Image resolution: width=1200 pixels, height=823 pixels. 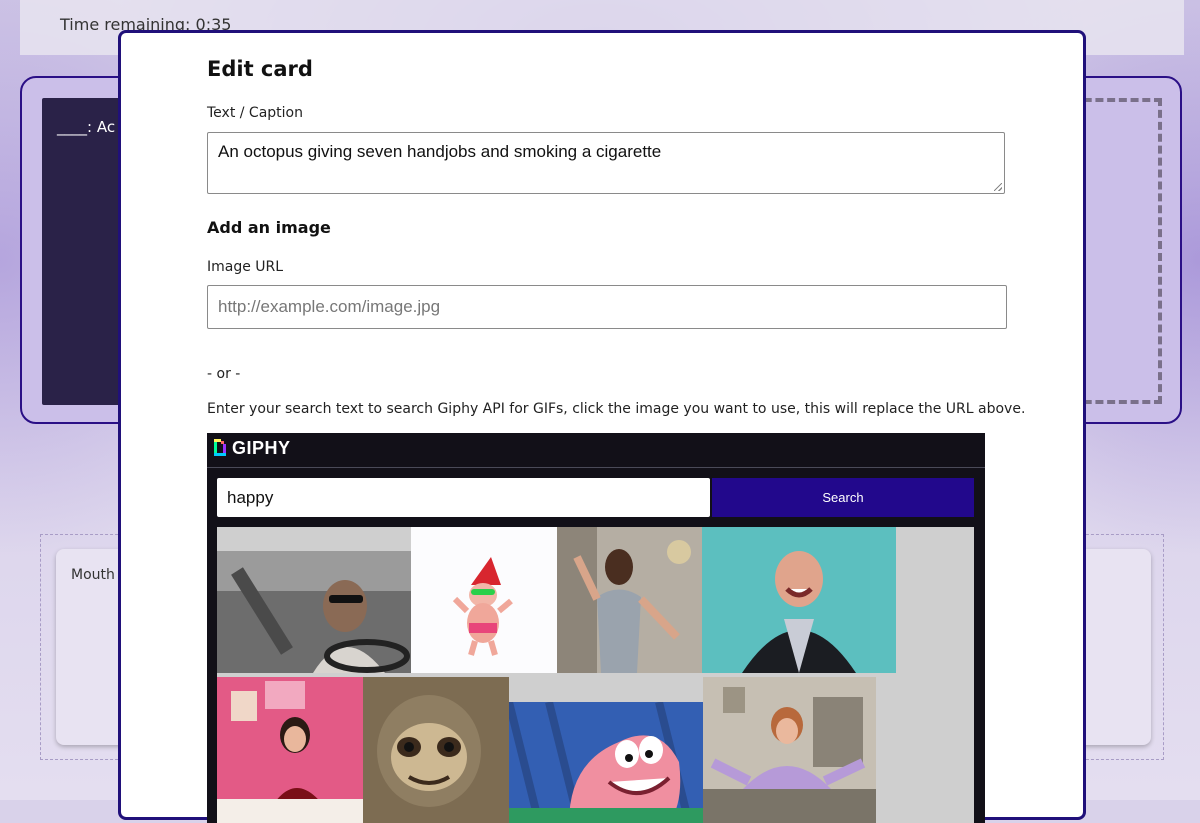 I want to click on gif-result-patrick-star, so click(x=606, y=762).